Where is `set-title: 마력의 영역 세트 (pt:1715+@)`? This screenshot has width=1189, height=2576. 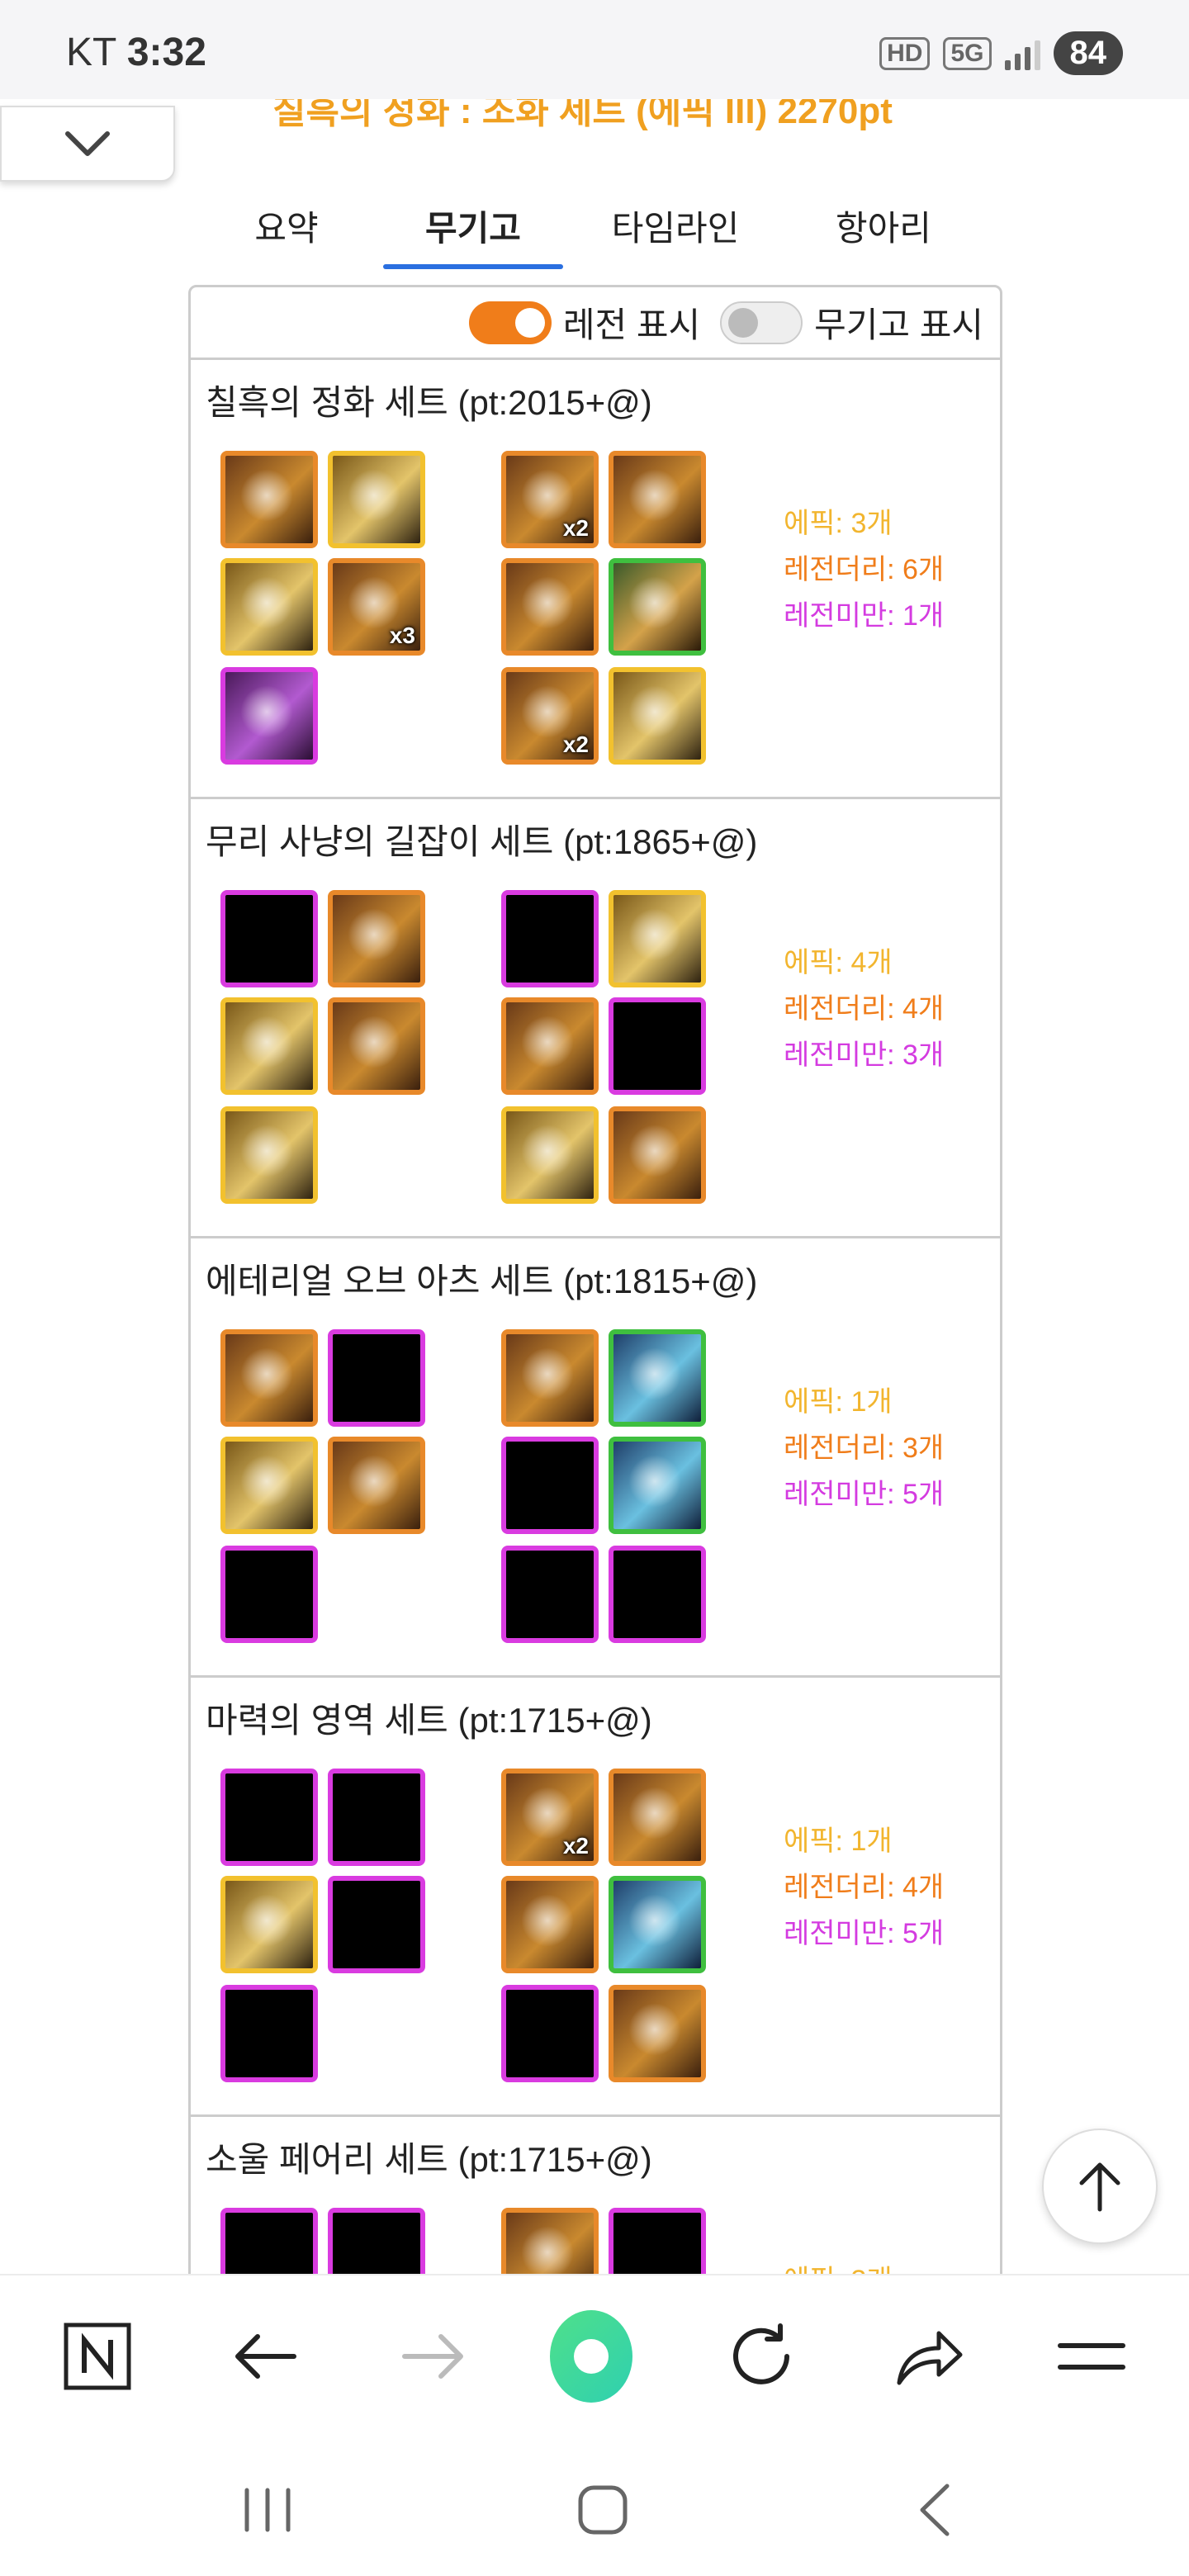
set-title: 마력의 영역 세트 (pt:1715+@) is located at coordinates (429, 1720).